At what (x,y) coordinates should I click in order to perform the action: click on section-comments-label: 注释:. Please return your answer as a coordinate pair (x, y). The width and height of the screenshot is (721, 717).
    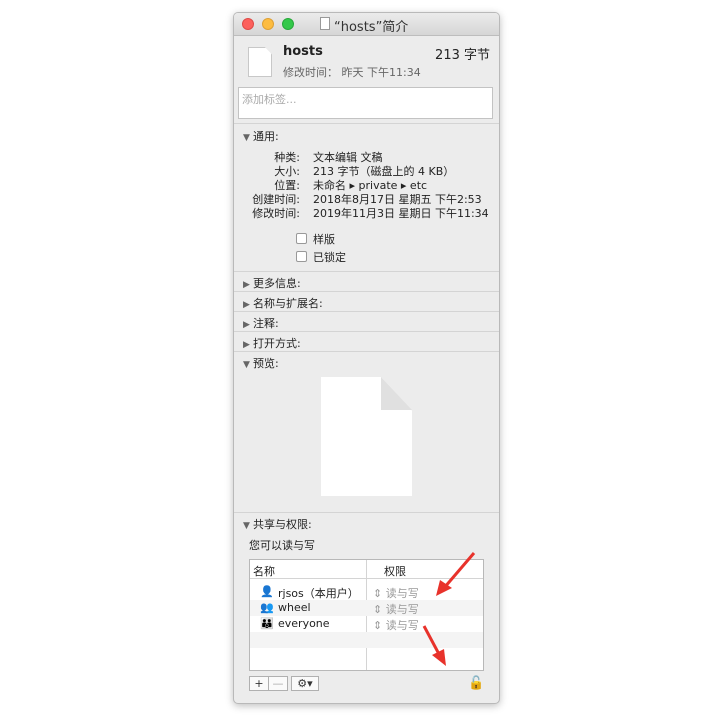
    Looking at the image, I should click on (266, 323).